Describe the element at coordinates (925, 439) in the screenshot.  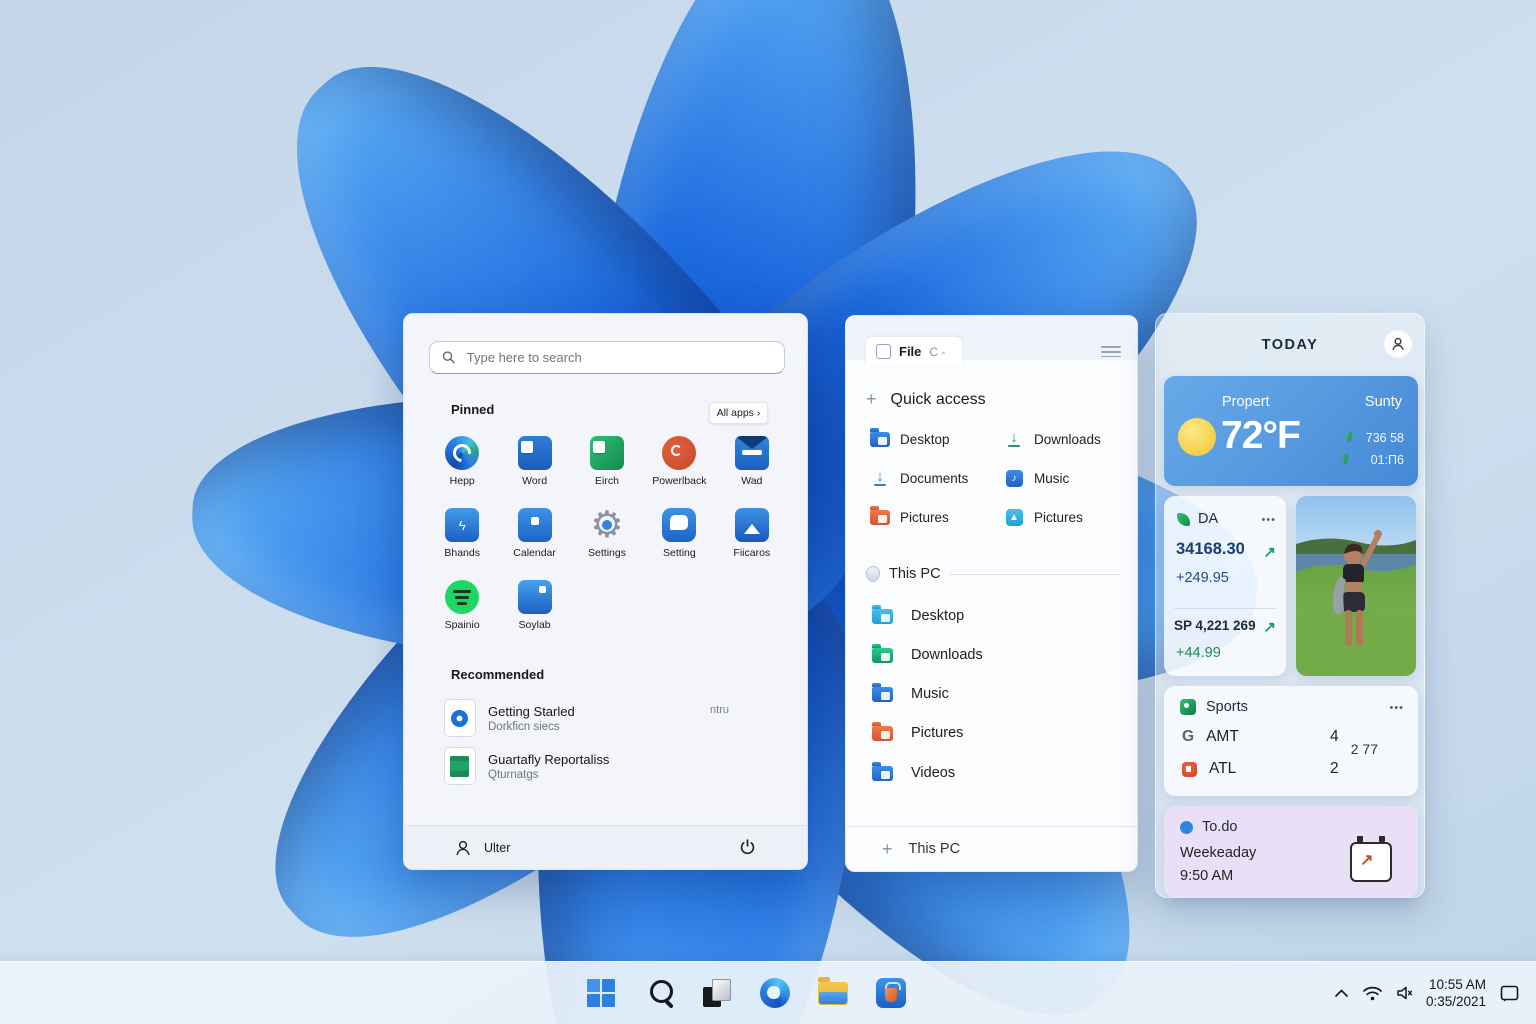
I see `qa-label: Desktop` at that location.